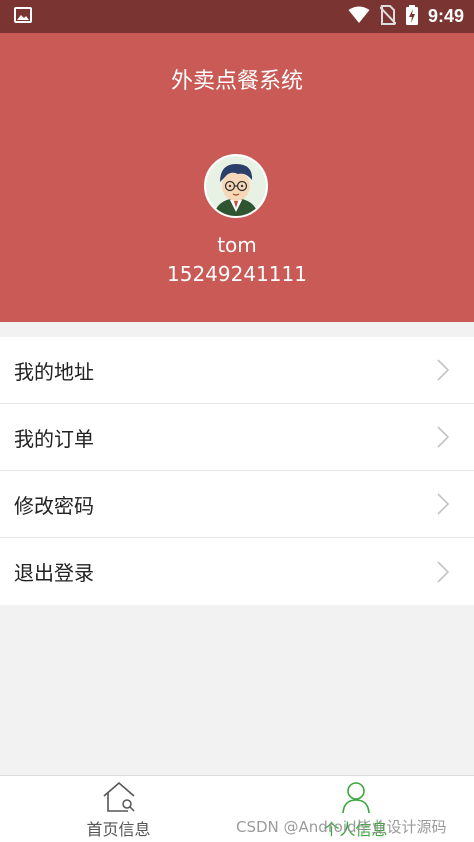  What do you see at coordinates (237, 245) in the screenshot?
I see `username: tom` at bounding box center [237, 245].